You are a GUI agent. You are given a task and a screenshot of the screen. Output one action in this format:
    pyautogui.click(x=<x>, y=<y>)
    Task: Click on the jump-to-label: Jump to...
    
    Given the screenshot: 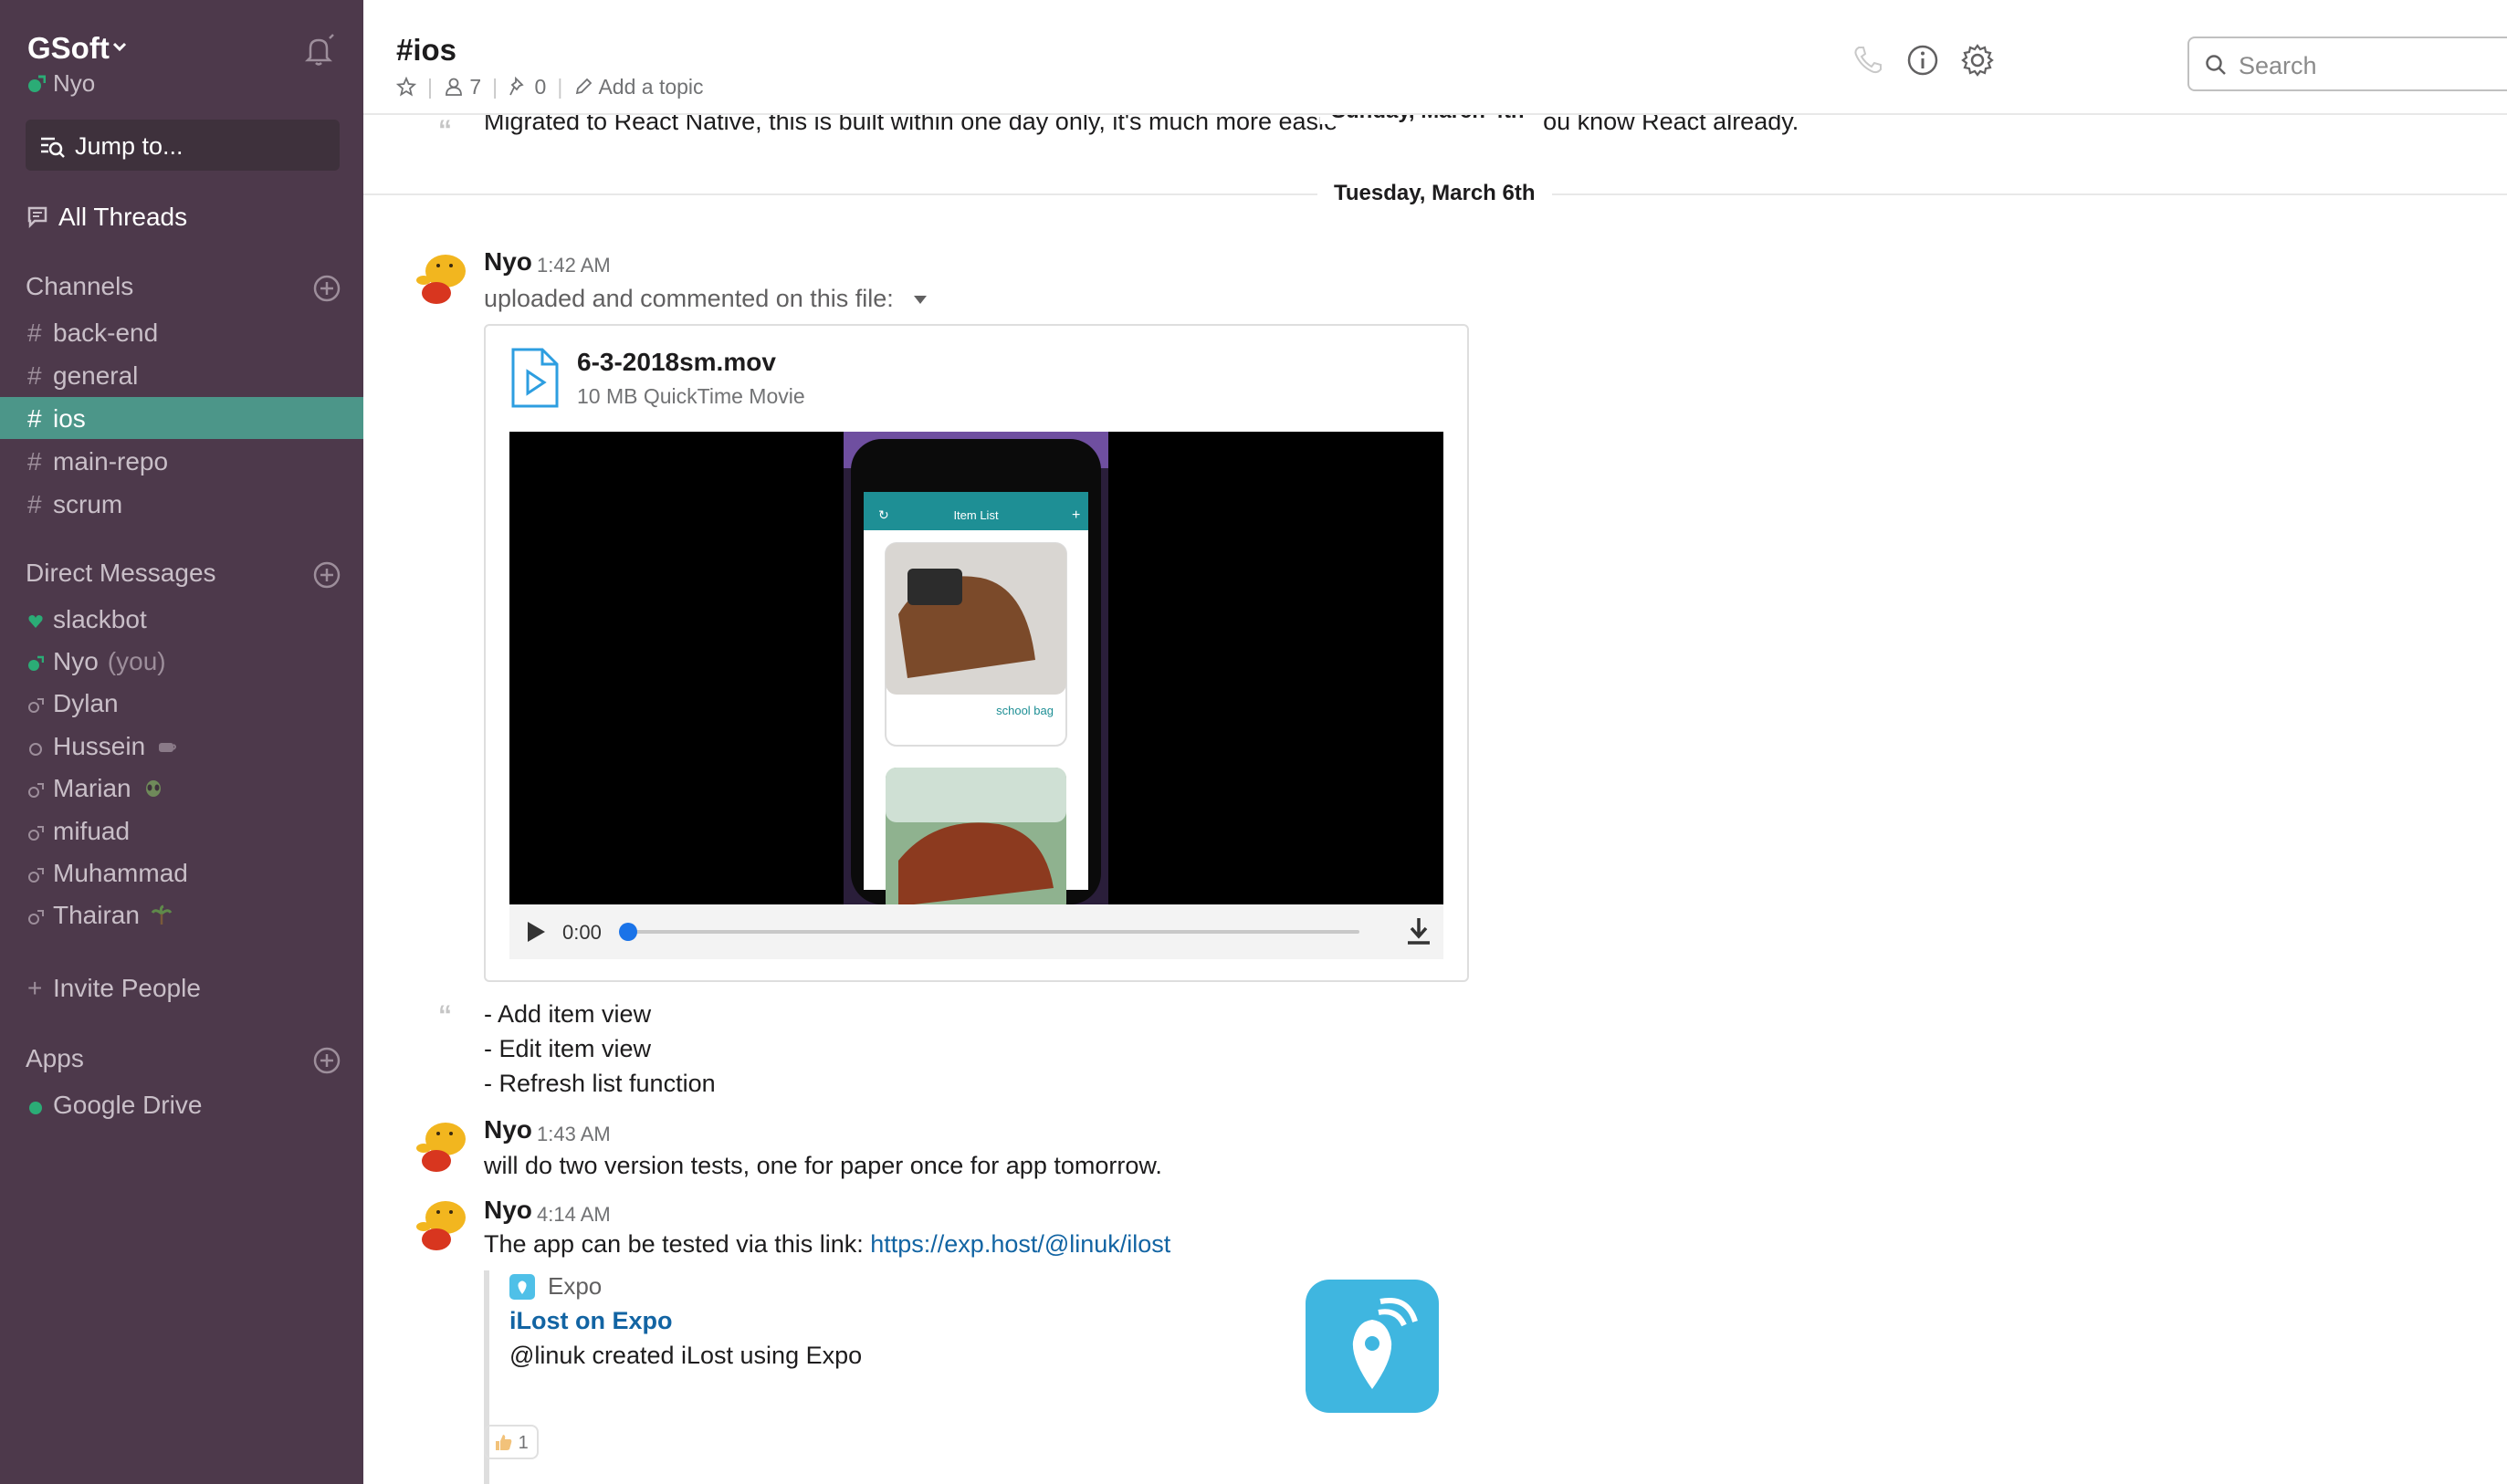 What is the action you would take?
    pyautogui.click(x=129, y=146)
    